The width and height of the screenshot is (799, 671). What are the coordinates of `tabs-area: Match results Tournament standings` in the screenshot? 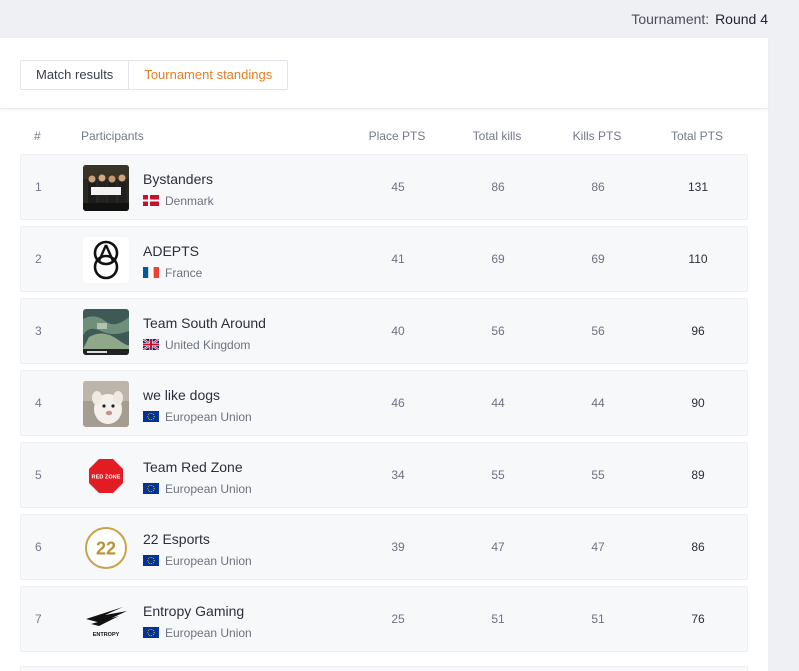 It's located at (384, 73).